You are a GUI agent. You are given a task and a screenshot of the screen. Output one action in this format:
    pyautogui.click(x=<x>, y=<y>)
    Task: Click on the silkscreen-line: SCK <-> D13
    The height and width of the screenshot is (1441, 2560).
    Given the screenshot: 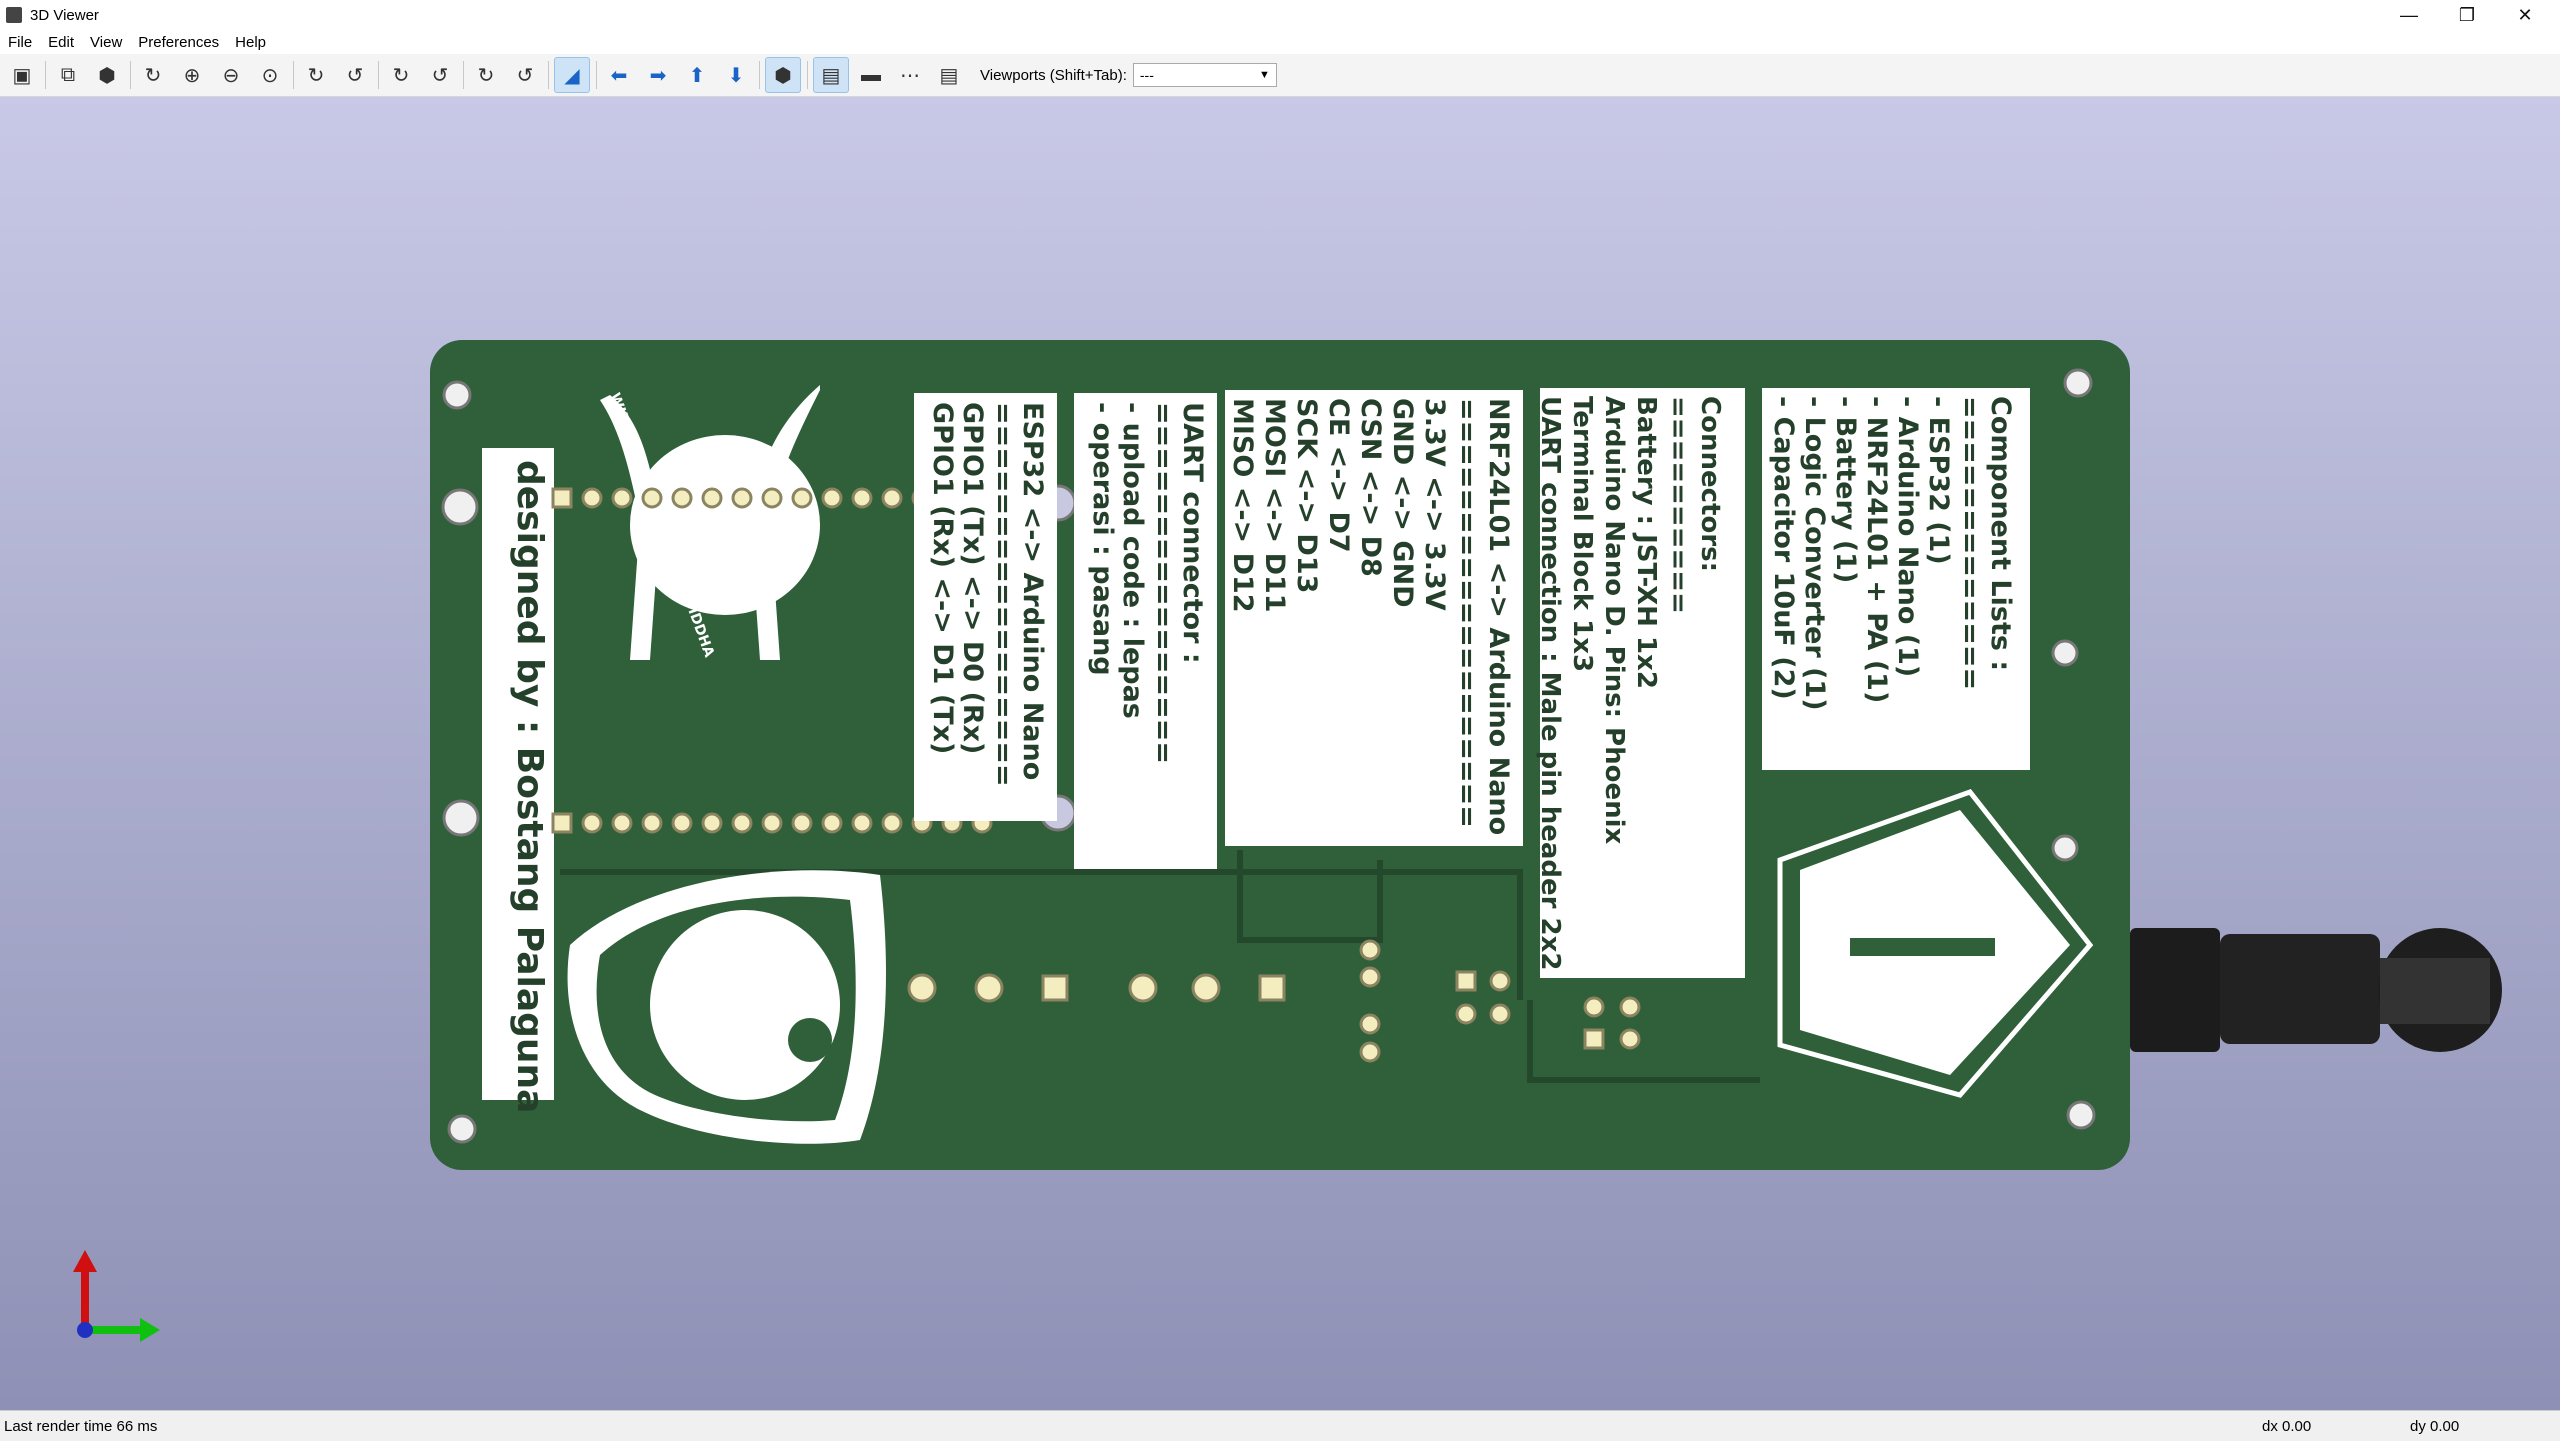 What is the action you would take?
    pyautogui.click(x=1306, y=495)
    